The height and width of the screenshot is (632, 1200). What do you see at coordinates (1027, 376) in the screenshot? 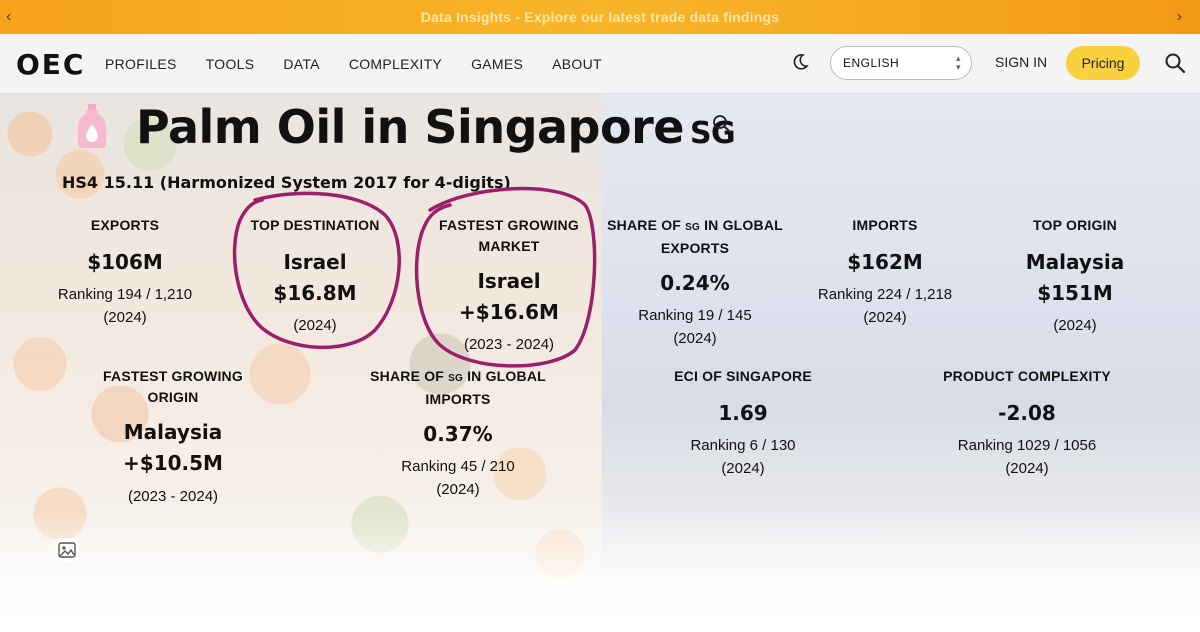
I see `stat-label: PRODUCT COMPLEXITY` at bounding box center [1027, 376].